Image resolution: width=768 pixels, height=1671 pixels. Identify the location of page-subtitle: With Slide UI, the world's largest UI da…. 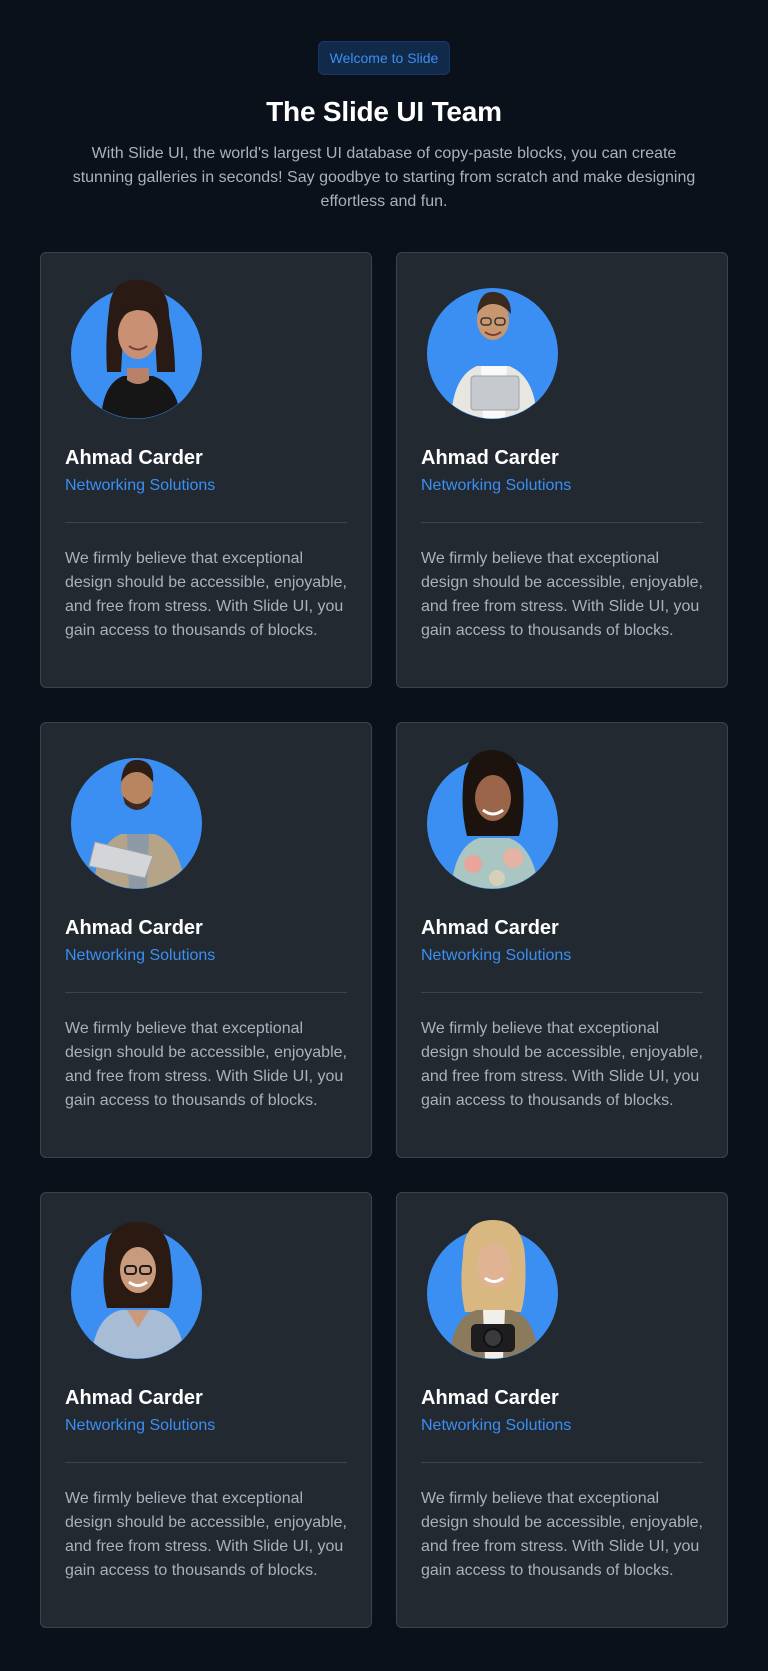
(384, 177).